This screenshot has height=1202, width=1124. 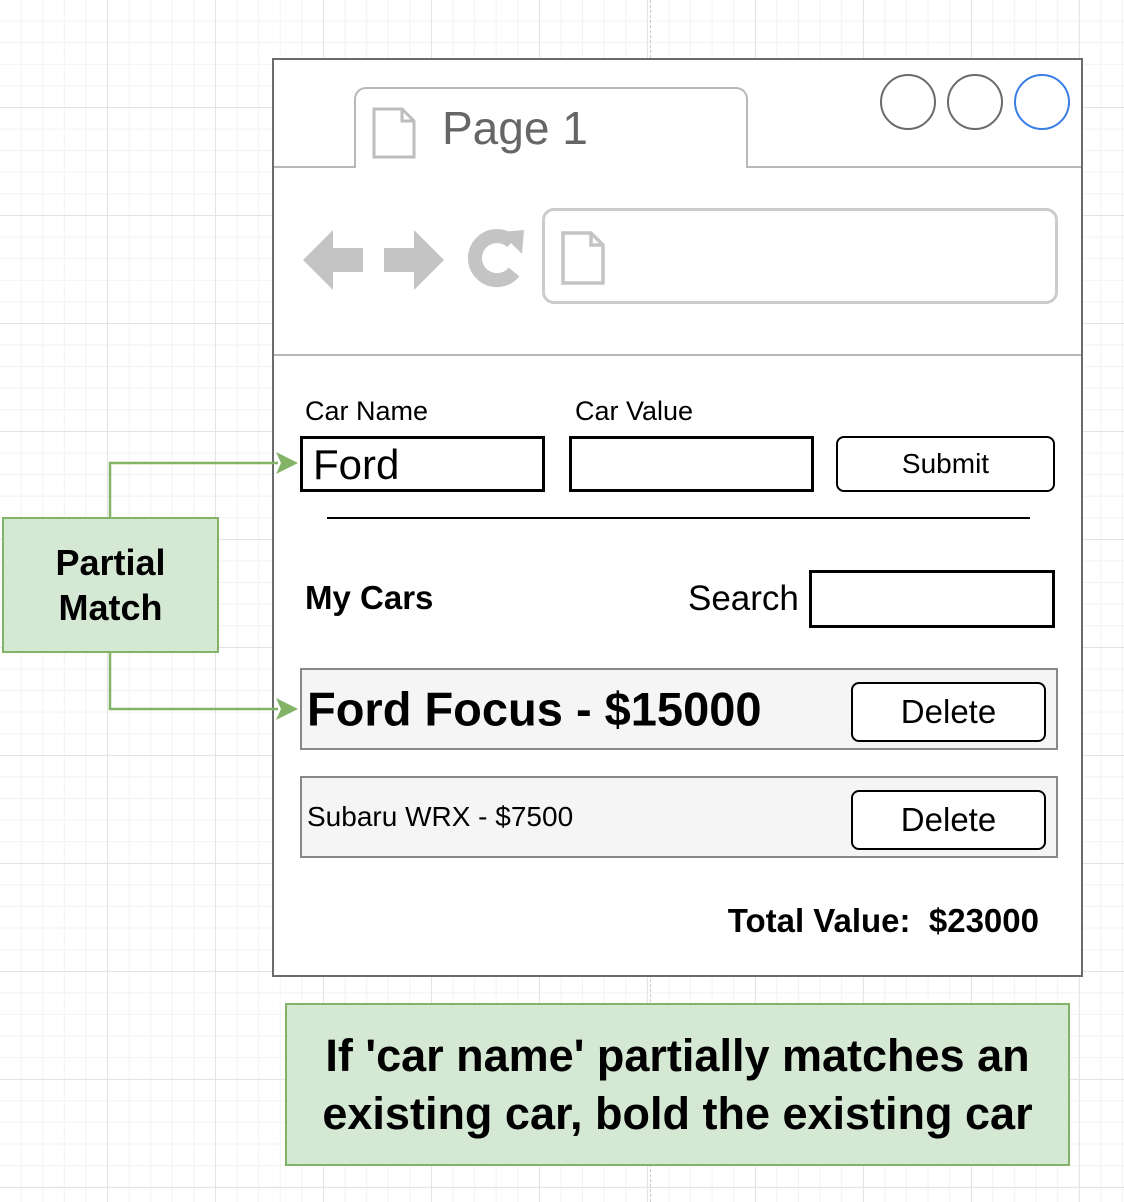 I want to click on partial-match-note-line: Partial, so click(x=110, y=562).